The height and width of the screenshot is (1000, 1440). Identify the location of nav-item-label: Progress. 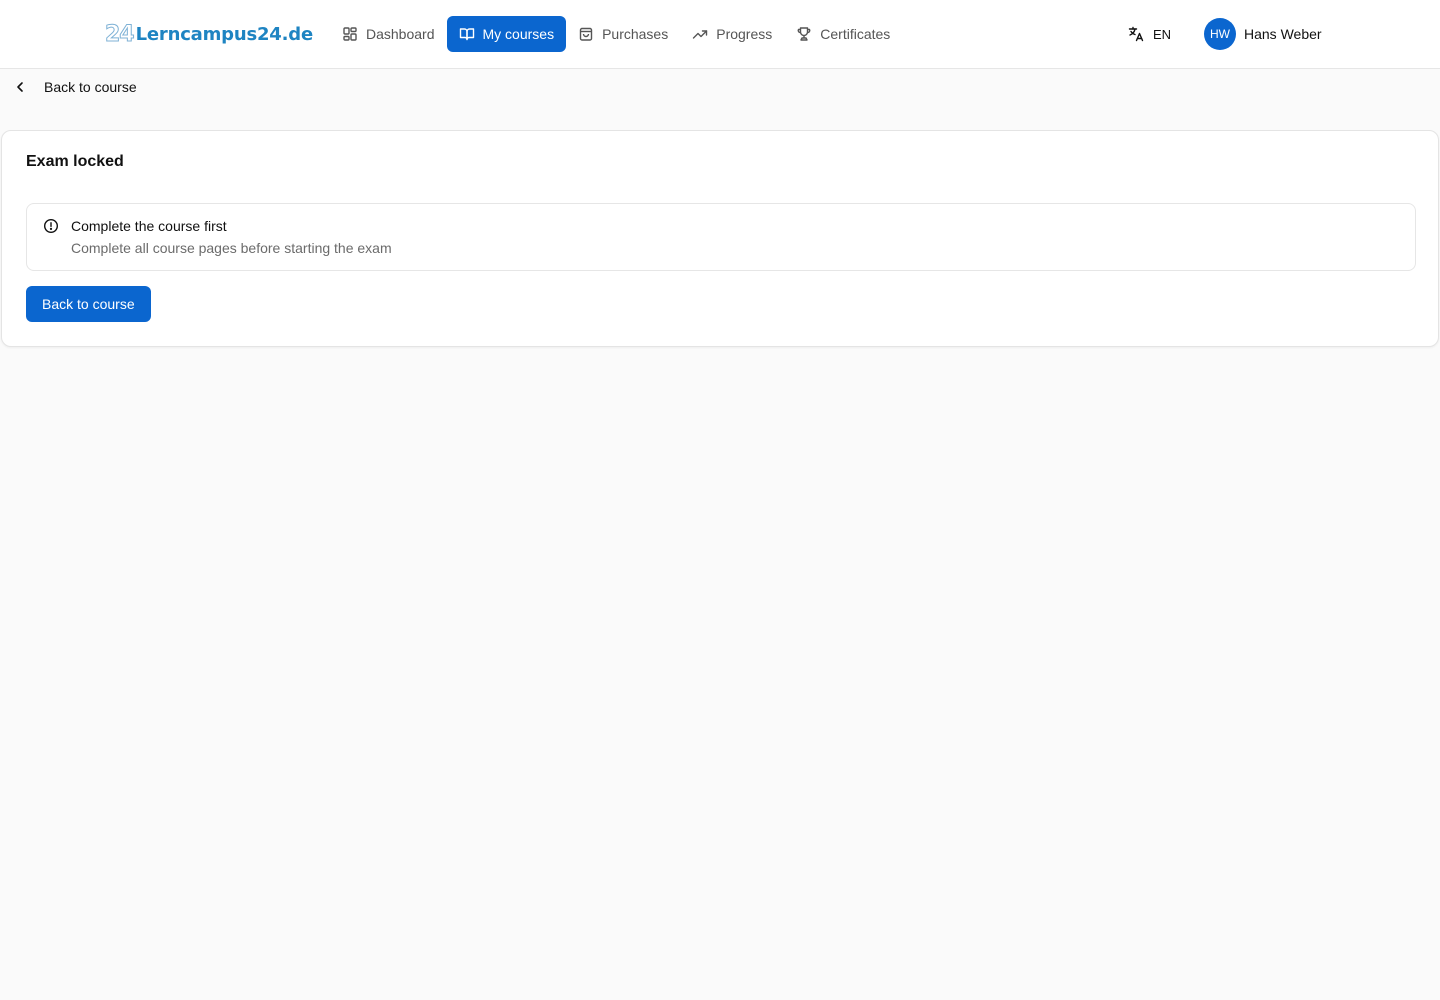
(744, 34).